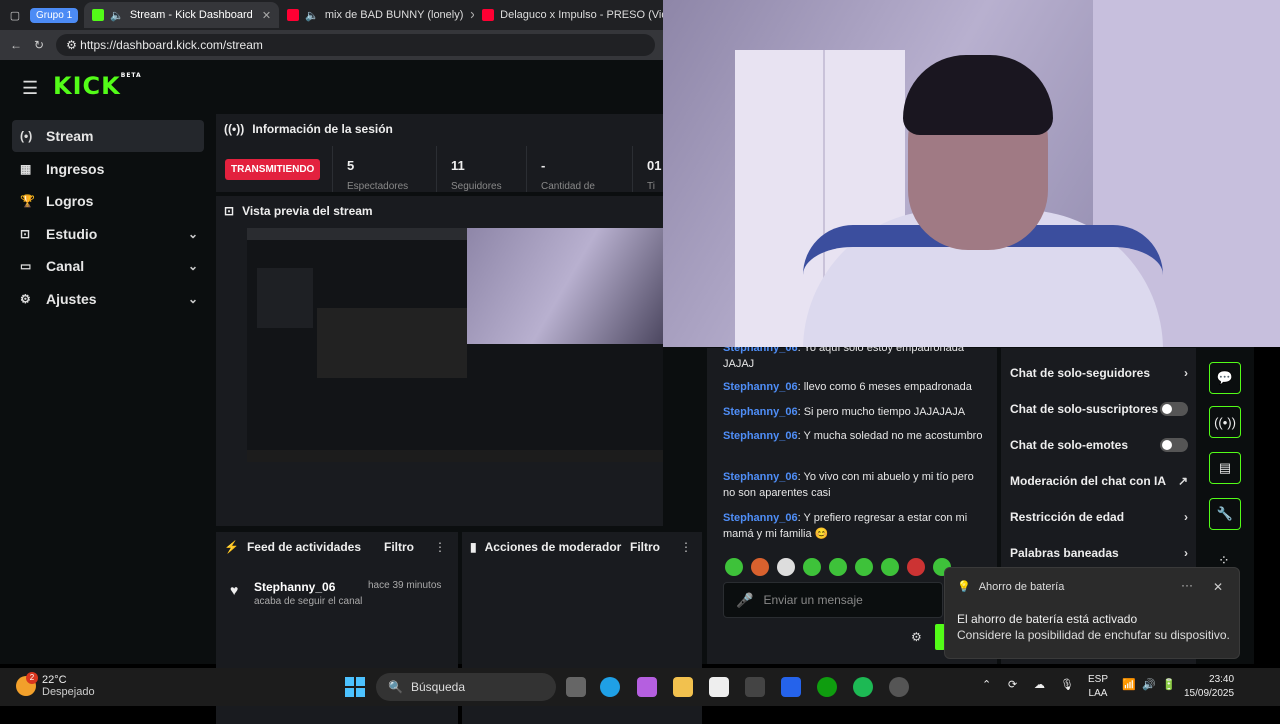 This screenshot has width=1280, height=724. Describe the element at coordinates (1225, 378) in the screenshot. I see `chat-bubble-icon: 💬` at that location.